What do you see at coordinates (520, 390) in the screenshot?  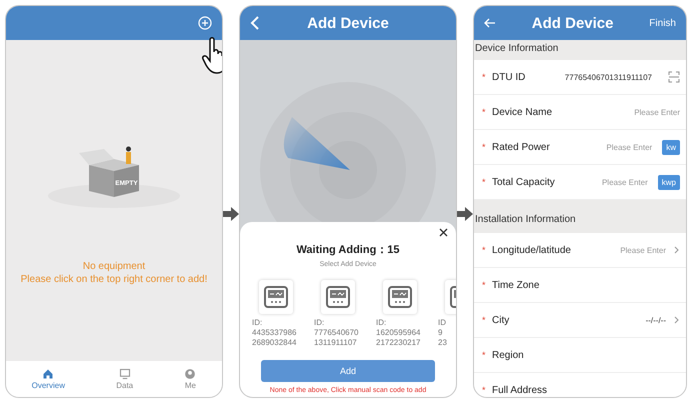 I see `field-label: Full Address` at bounding box center [520, 390].